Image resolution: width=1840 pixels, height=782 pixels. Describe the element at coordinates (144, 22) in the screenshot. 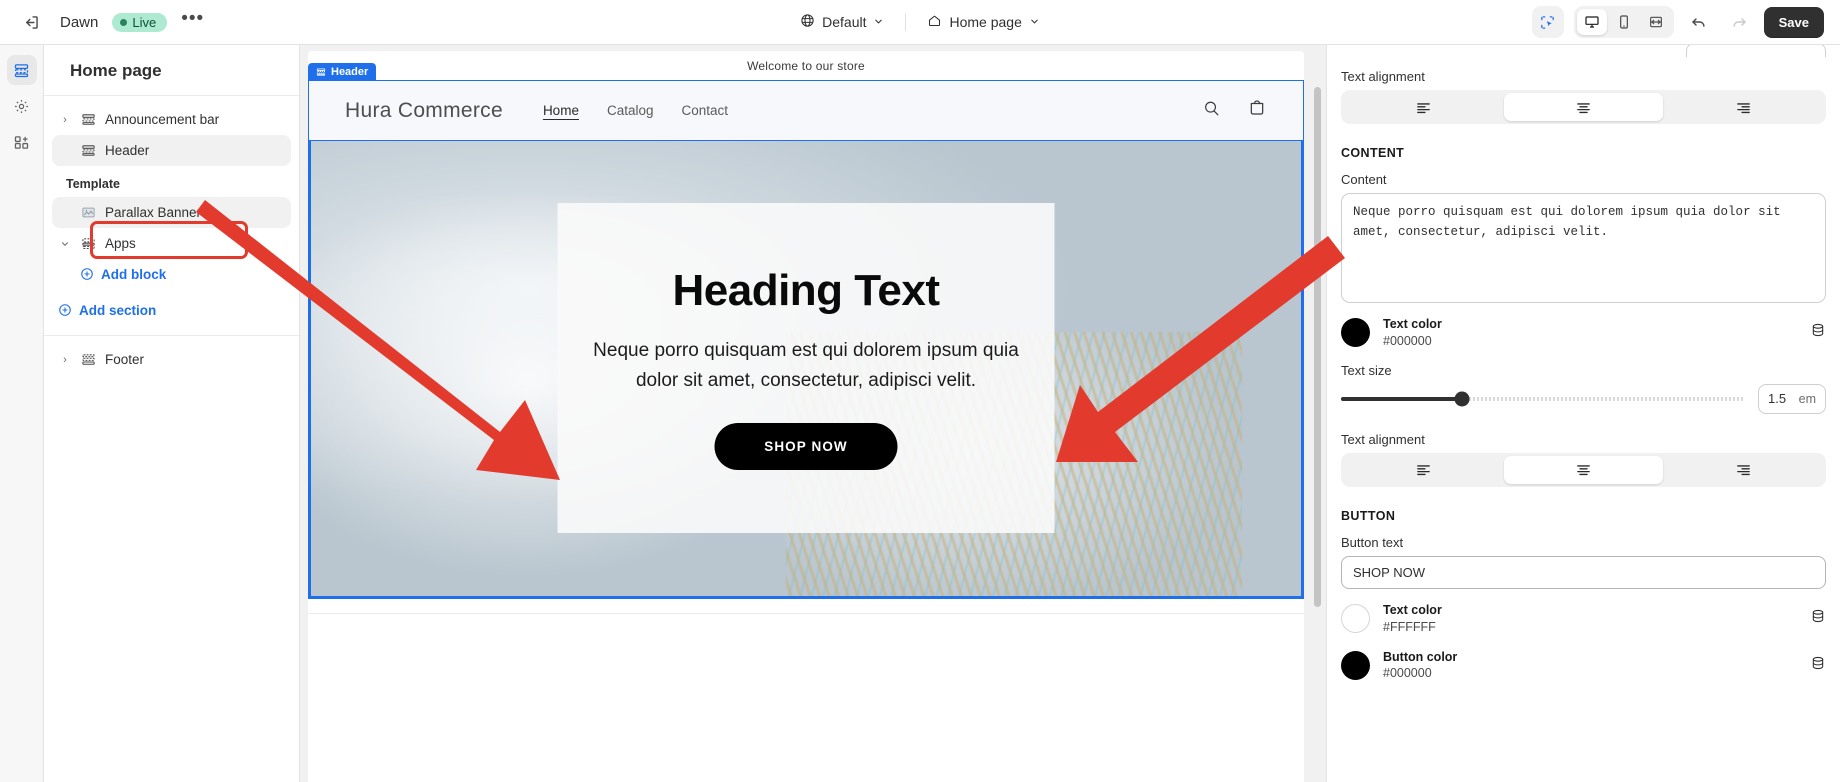

I see `live-label: Live` at that location.